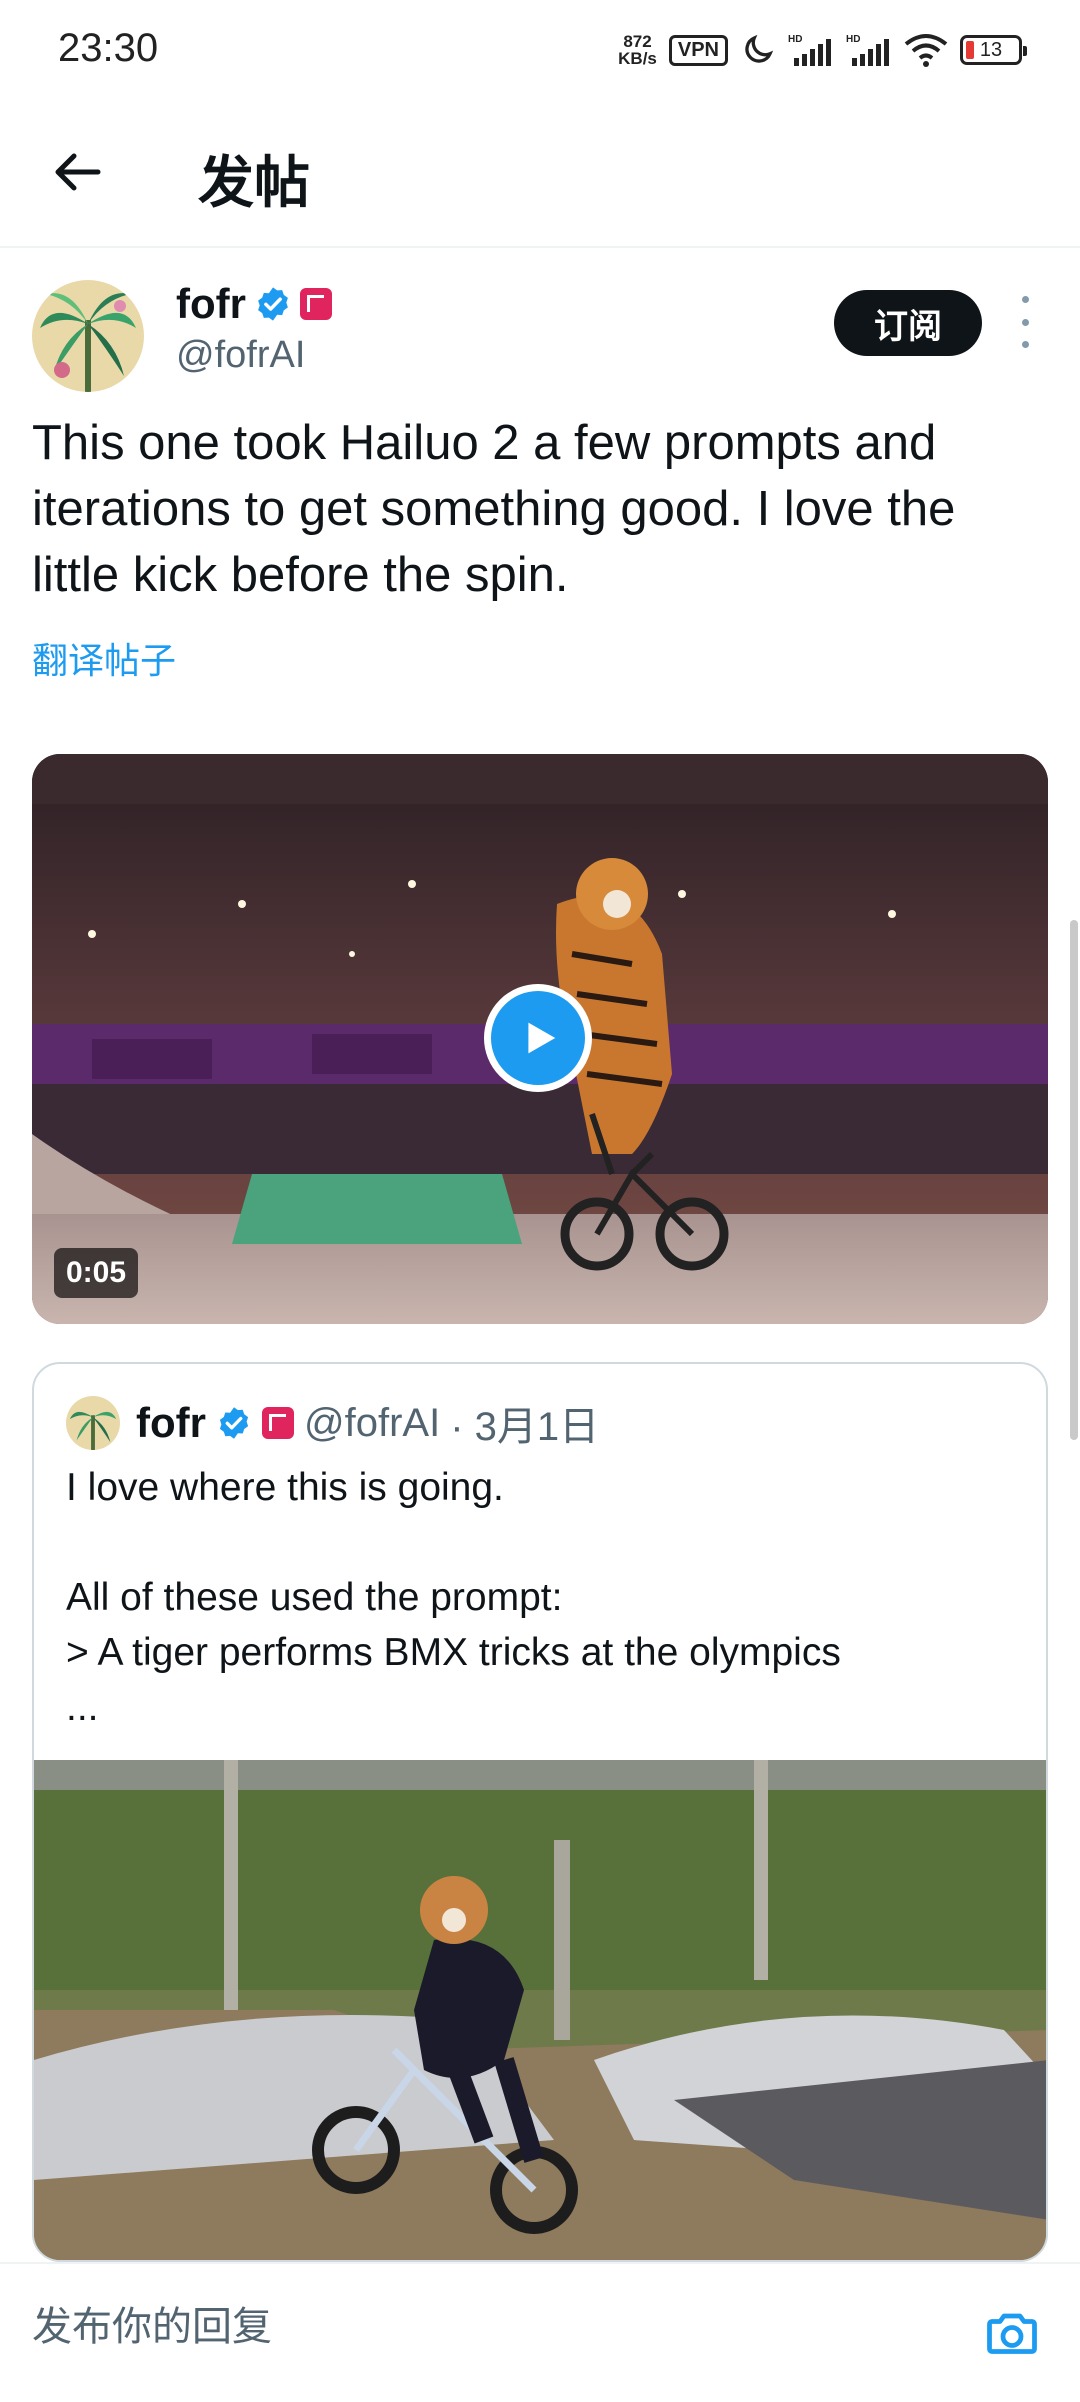 The width and height of the screenshot is (1080, 2402). What do you see at coordinates (698, 50) in the screenshot?
I see `vpn-badge: VPN` at bounding box center [698, 50].